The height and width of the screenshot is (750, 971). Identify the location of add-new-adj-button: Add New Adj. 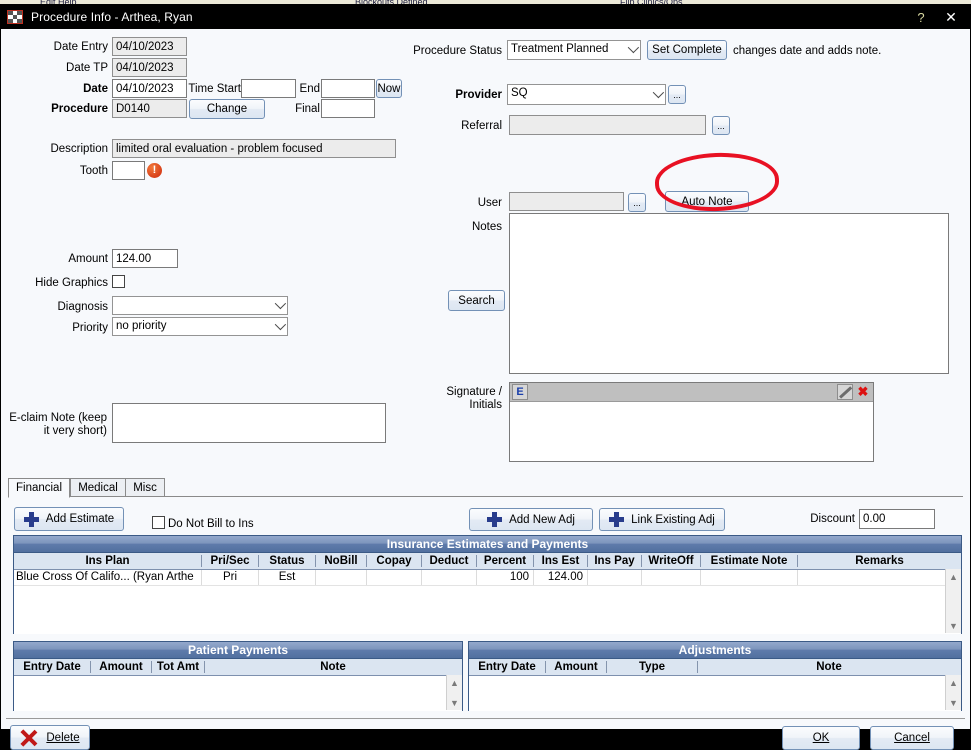
(531, 519).